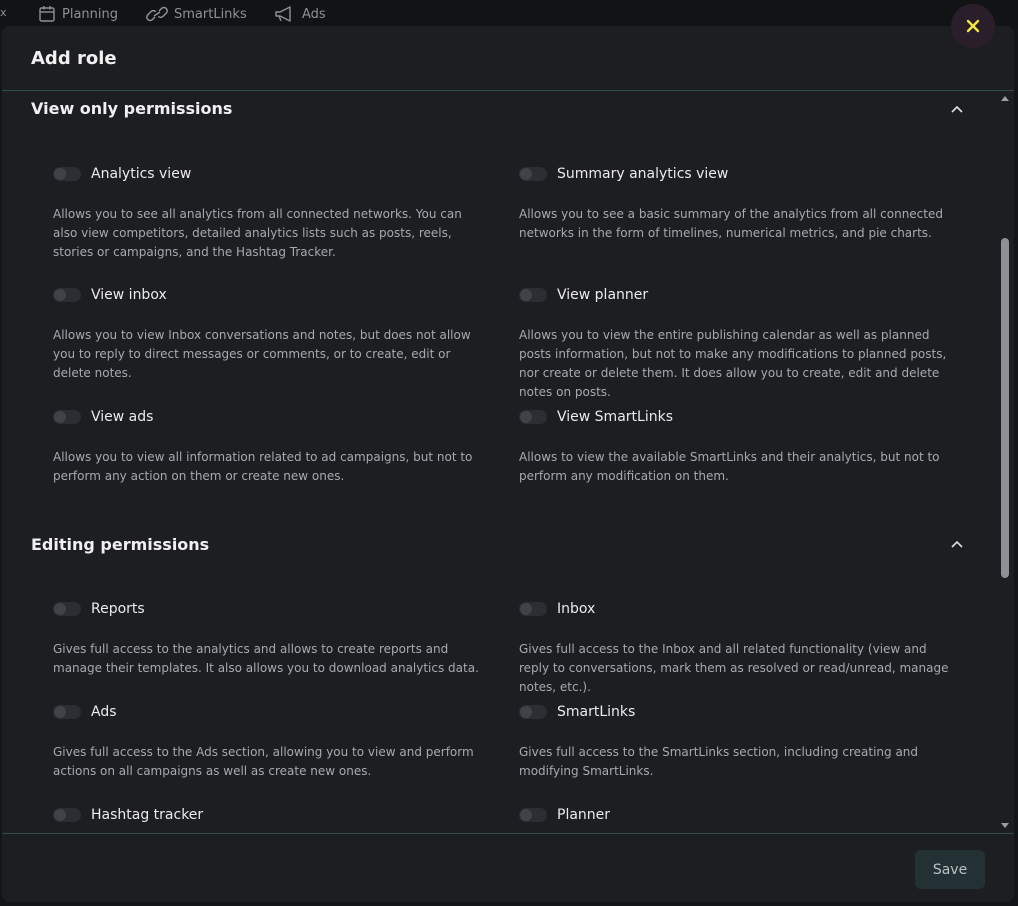  Describe the element at coordinates (129, 295) in the screenshot. I see `permission-label: View inbox` at that location.